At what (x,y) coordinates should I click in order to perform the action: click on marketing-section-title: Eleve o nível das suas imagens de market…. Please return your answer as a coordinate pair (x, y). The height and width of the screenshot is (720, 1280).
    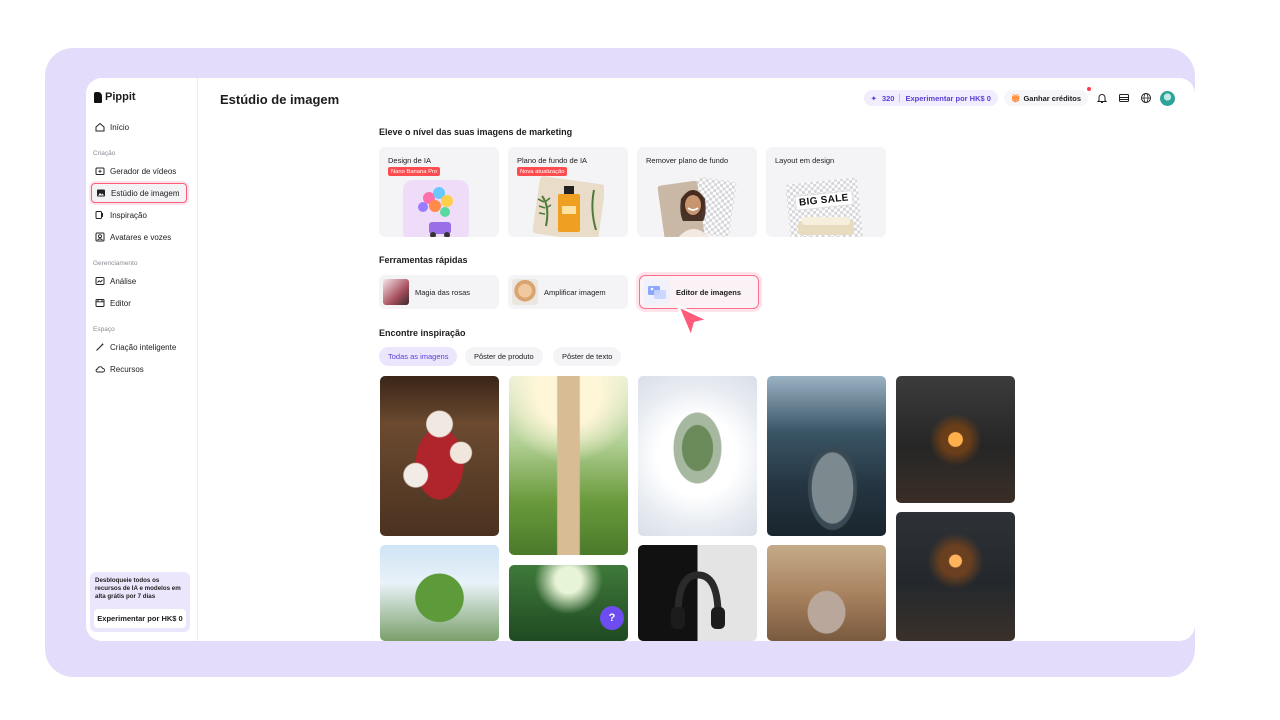
    Looking at the image, I should click on (476, 132).